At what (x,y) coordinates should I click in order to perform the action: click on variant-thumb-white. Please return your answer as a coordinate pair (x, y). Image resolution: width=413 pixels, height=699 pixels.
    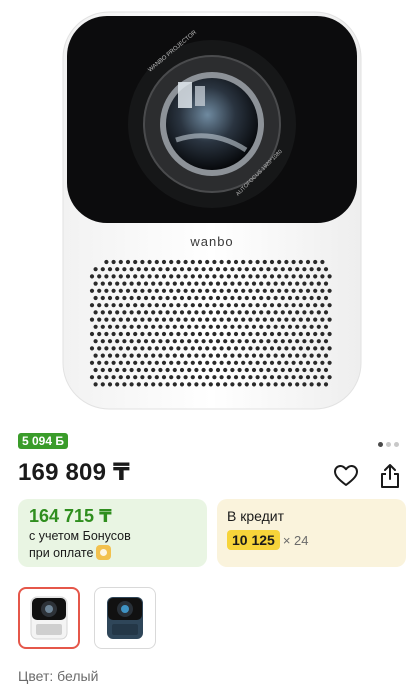
    Looking at the image, I should click on (49, 618).